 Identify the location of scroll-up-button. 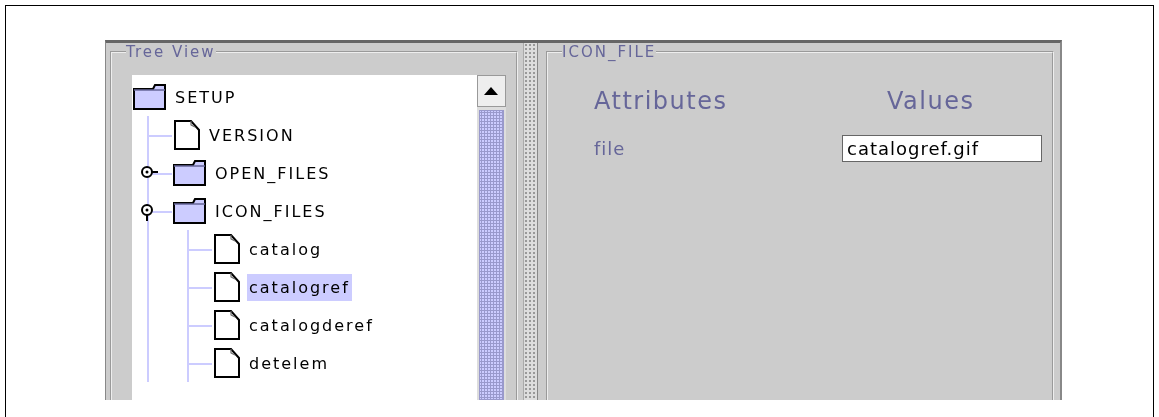
(491, 91).